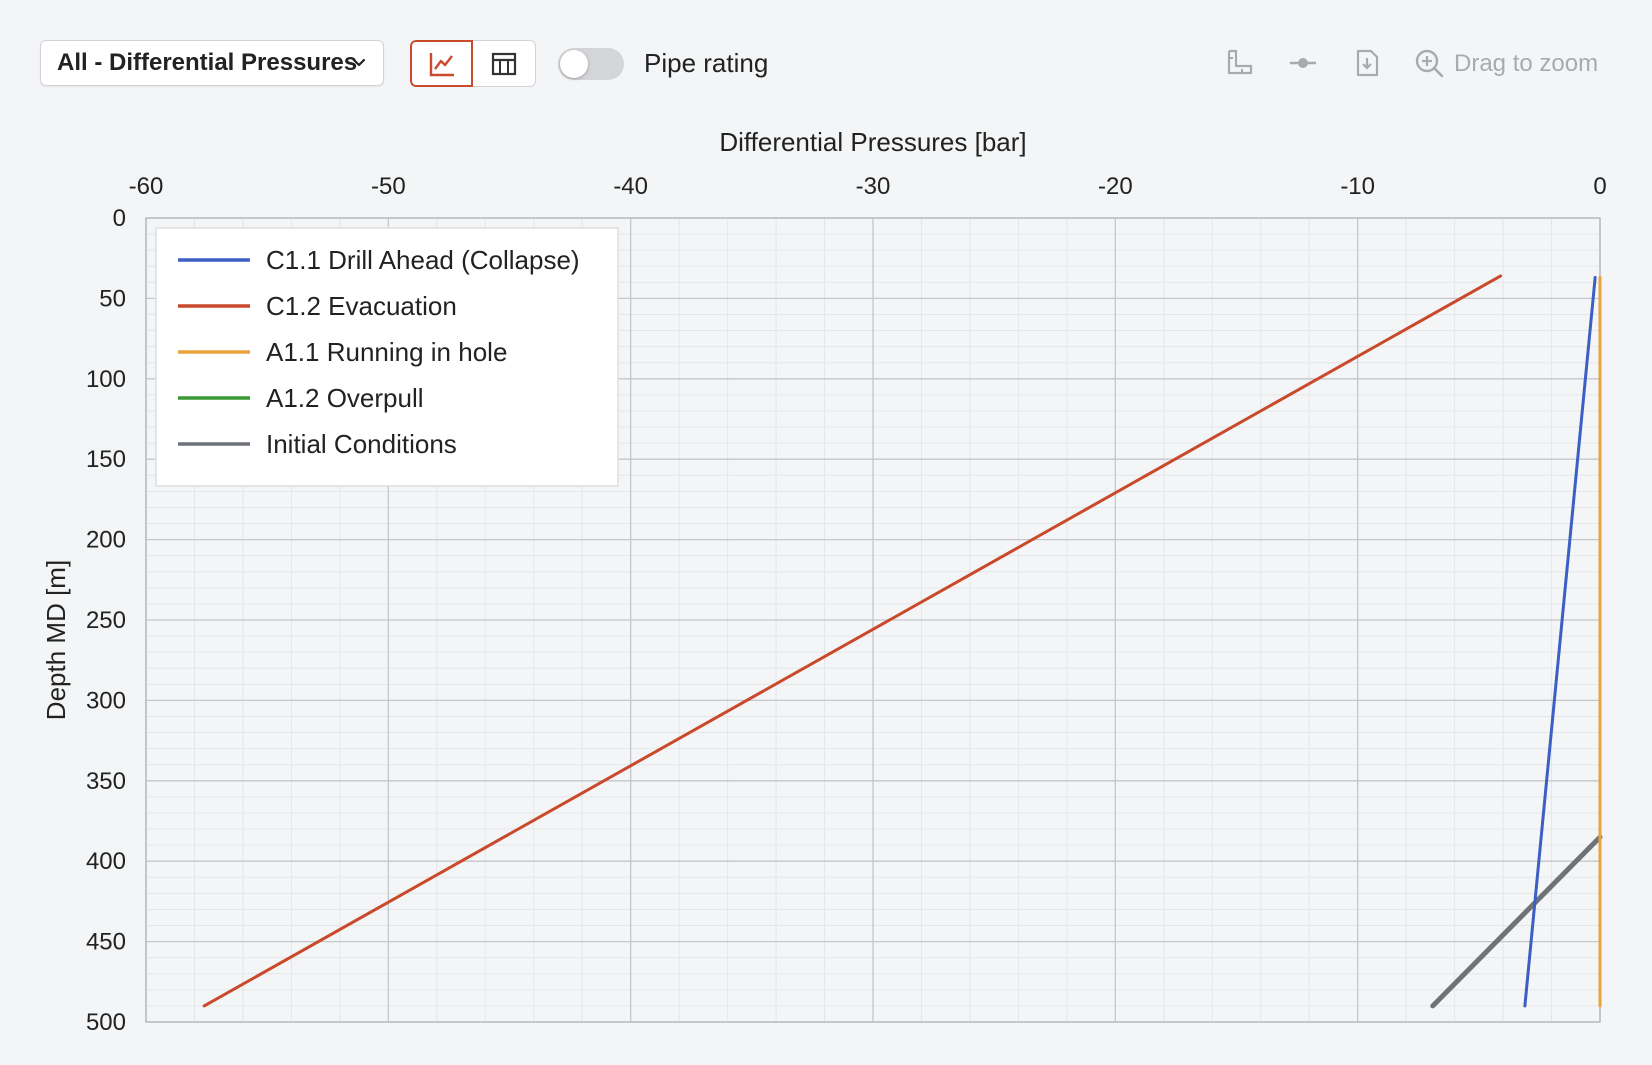  I want to click on y-axis-title: Depth MD [m], so click(56, 640).